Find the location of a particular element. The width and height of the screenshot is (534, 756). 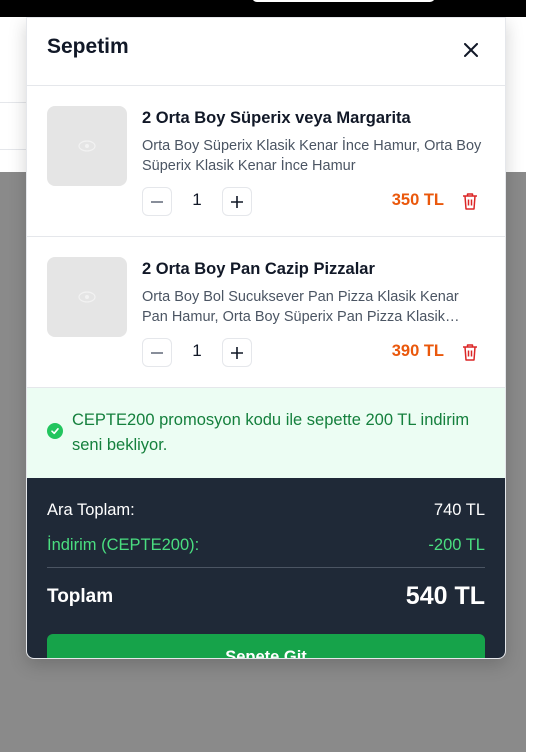

summary-divider is located at coordinates (266, 567).